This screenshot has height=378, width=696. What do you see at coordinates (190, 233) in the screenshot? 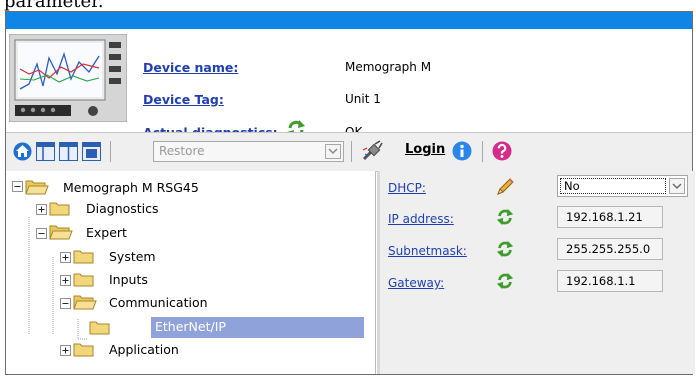
I see `tree-item-expert: Expert` at bounding box center [190, 233].